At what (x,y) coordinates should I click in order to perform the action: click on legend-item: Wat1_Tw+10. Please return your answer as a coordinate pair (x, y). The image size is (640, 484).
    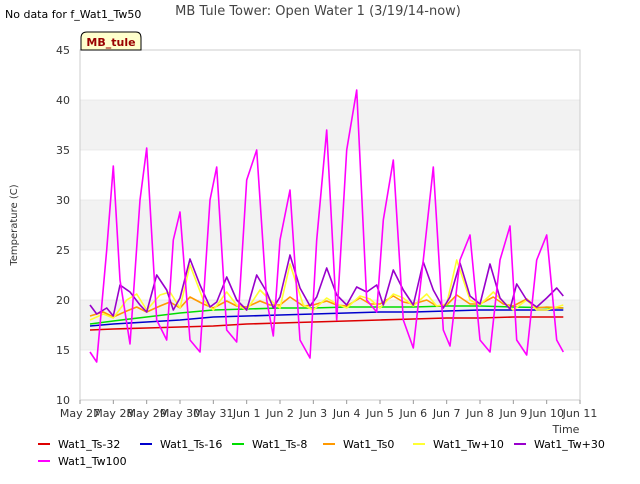
    Looking at the image, I should click on (458, 444).